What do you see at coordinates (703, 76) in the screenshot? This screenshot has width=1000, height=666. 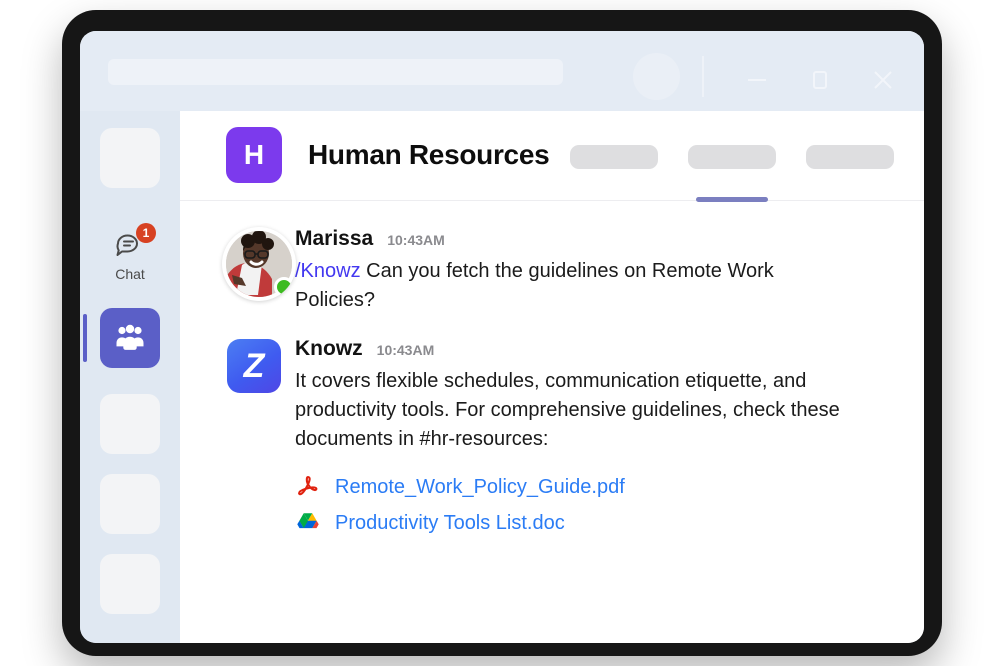 I see `titlebar-divider` at bounding box center [703, 76].